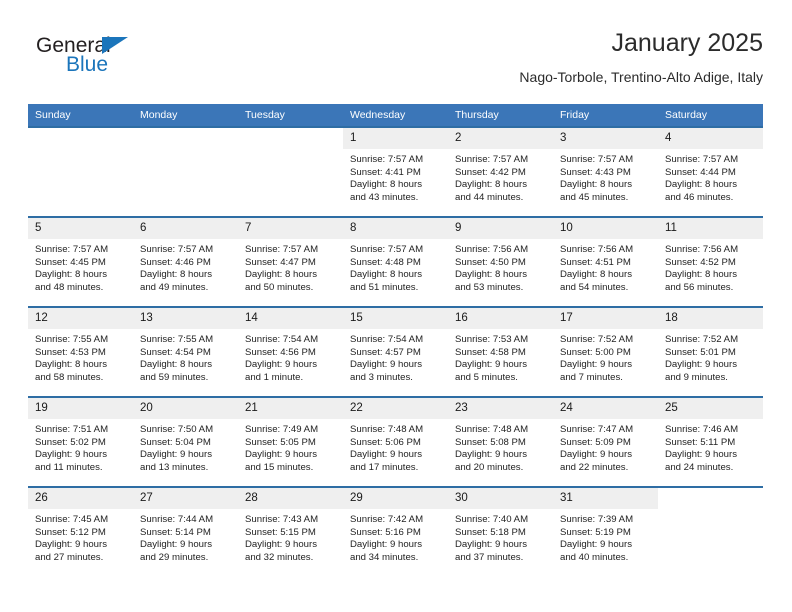 The image size is (792, 612). What do you see at coordinates (290, 115) in the screenshot?
I see `weekday-header-tuesday: Tuesday` at bounding box center [290, 115].